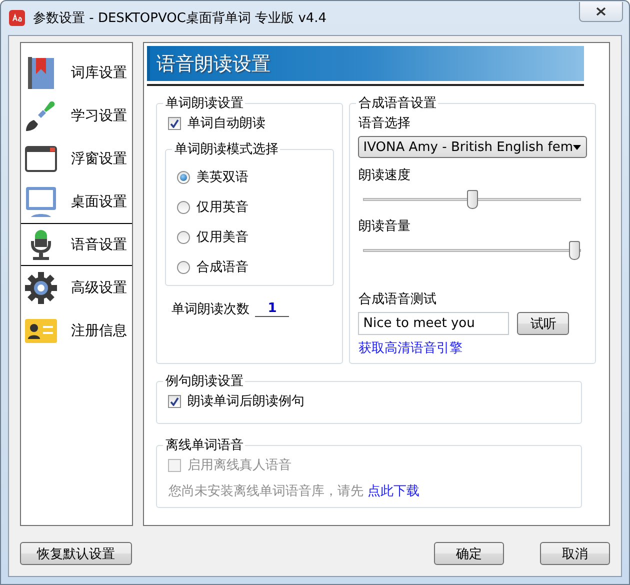  I want to click on group-title: 单词朗读设置, so click(204, 103).